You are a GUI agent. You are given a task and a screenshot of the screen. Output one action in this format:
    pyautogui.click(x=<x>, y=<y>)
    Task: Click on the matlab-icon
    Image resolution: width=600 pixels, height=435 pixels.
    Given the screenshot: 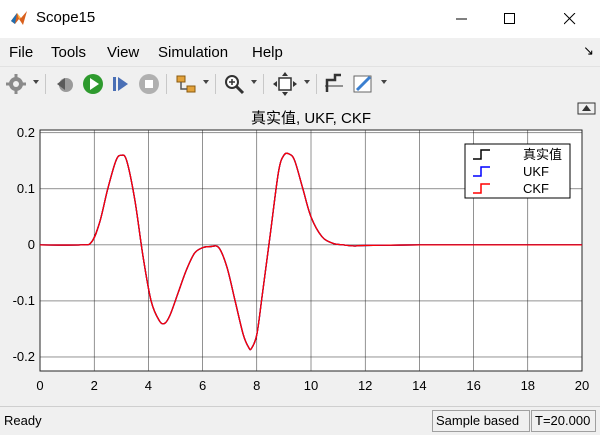 What is the action you would take?
    pyautogui.click(x=19, y=18)
    